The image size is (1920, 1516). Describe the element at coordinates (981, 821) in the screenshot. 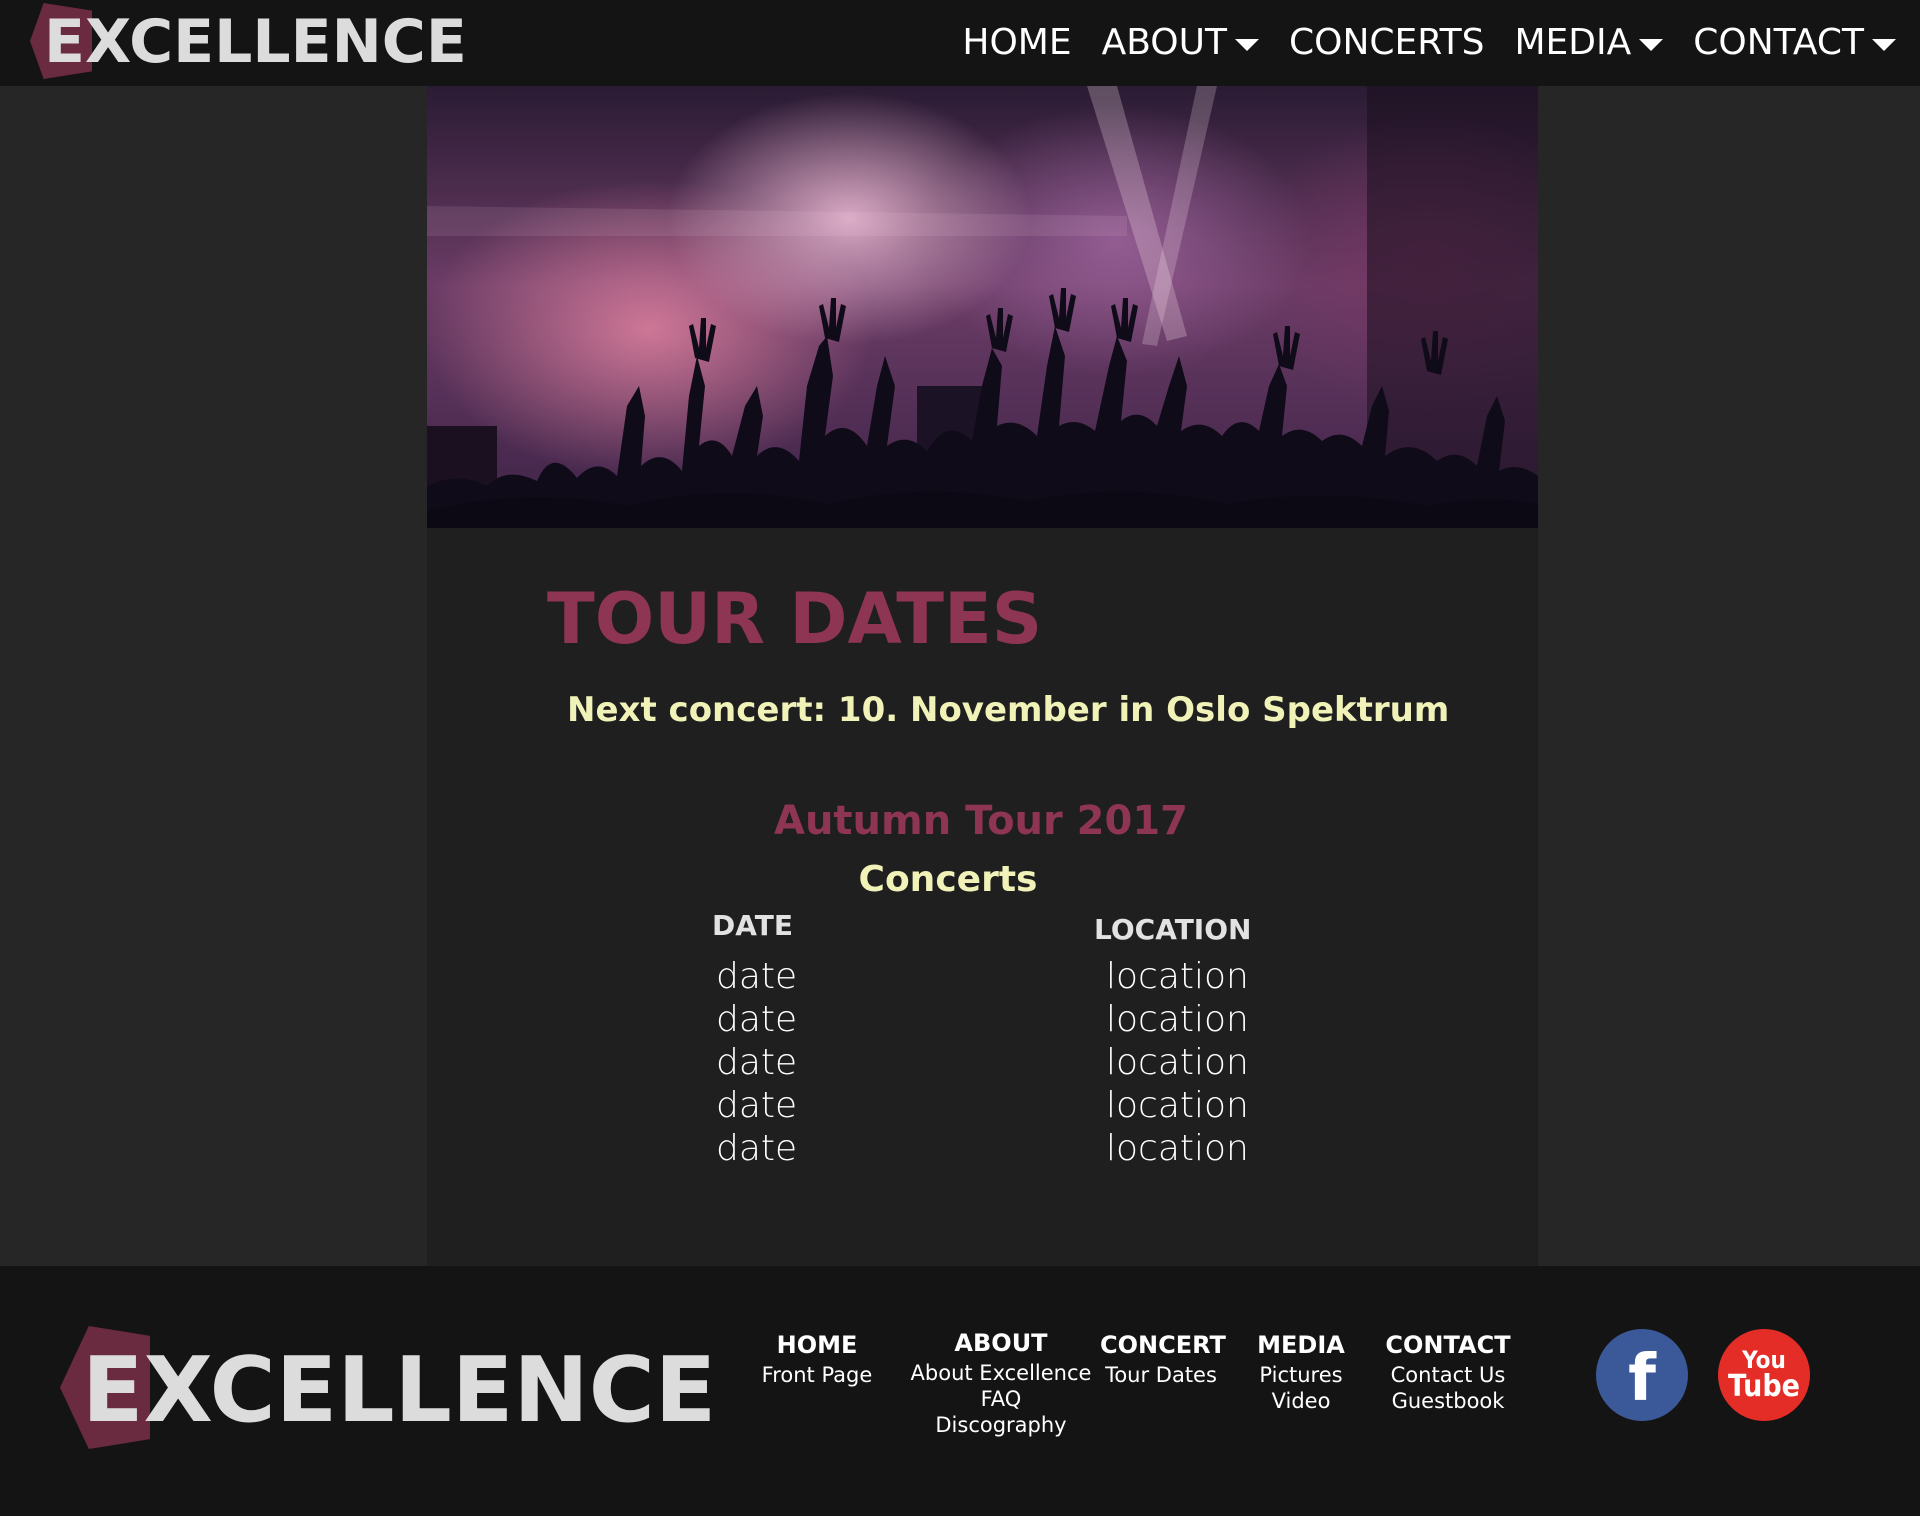

I see `tour-title: Autumn Tour 2017` at that location.